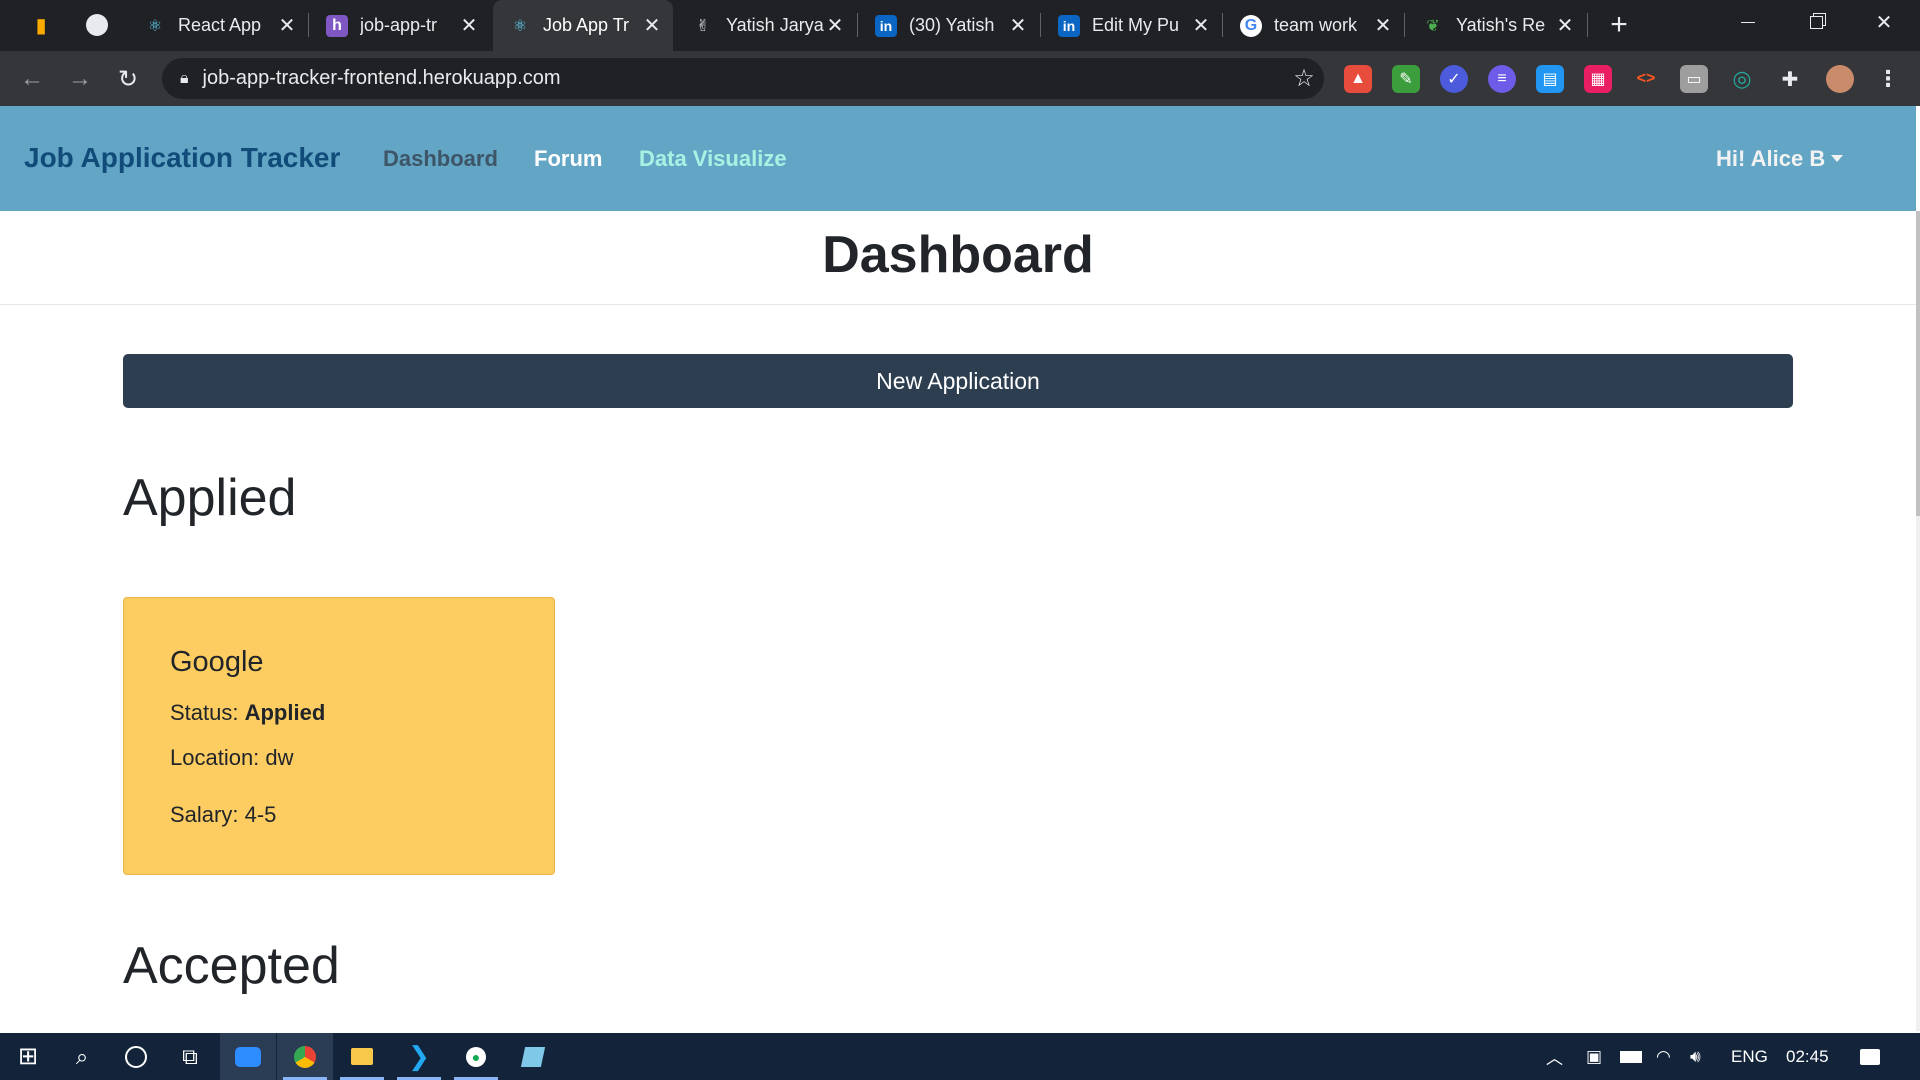  I want to click on cortana-button, so click(136, 1056).